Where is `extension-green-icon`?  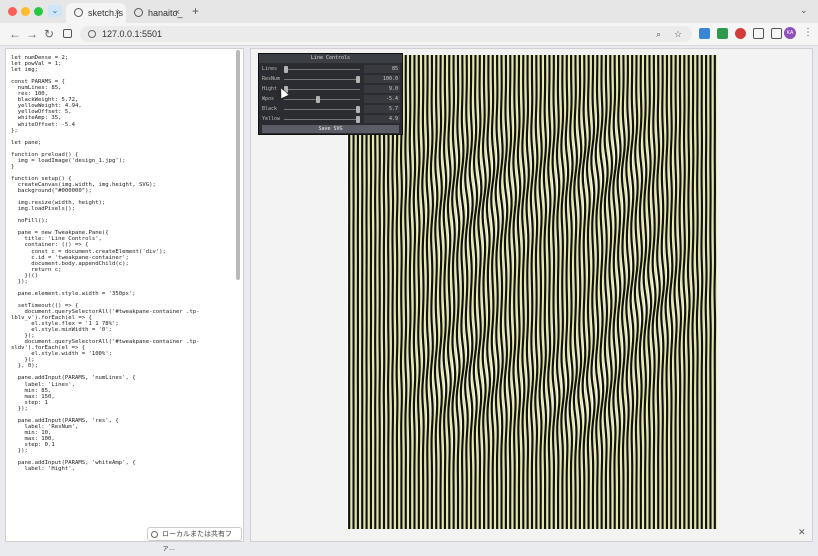 extension-green-icon is located at coordinates (722, 33).